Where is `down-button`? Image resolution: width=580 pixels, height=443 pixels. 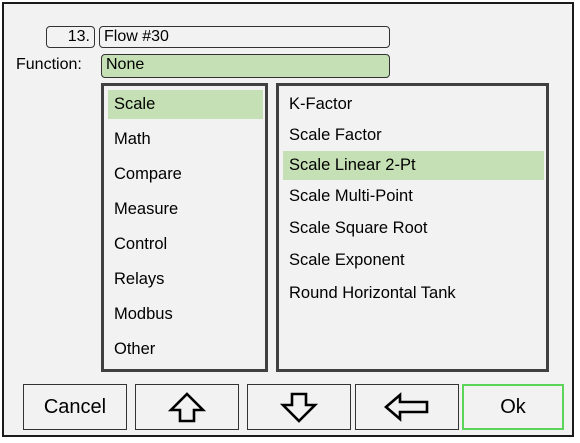
down-button is located at coordinates (299, 407).